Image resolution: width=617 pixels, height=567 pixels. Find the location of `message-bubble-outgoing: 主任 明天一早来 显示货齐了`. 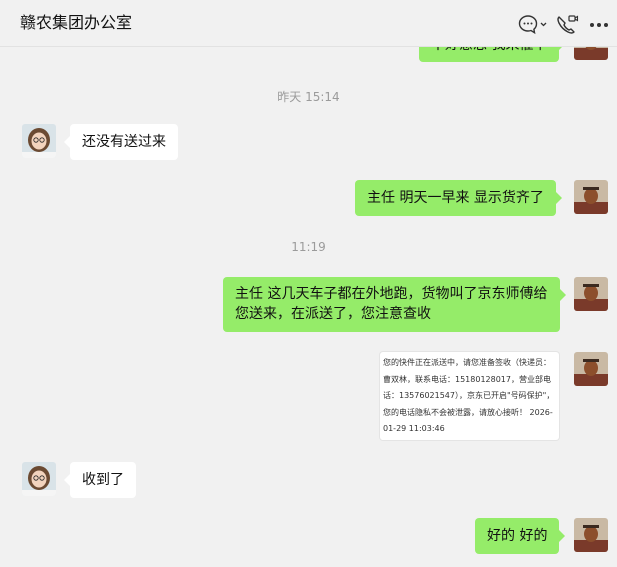

message-bubble-outgoing: 主任 明天一早来 显示货齐了 is located at coordinates (458, 198).